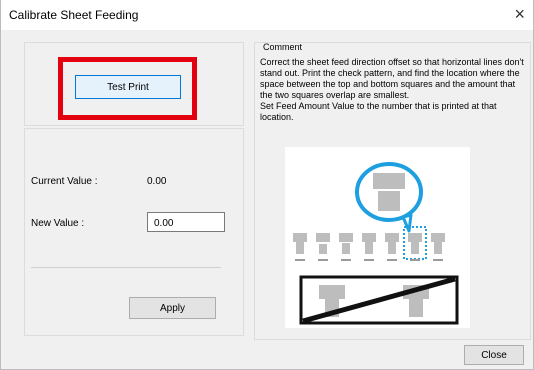  Describe the element at coordinates (283, 47) in the screenshot. I see `comment-title: Comment` at that location.